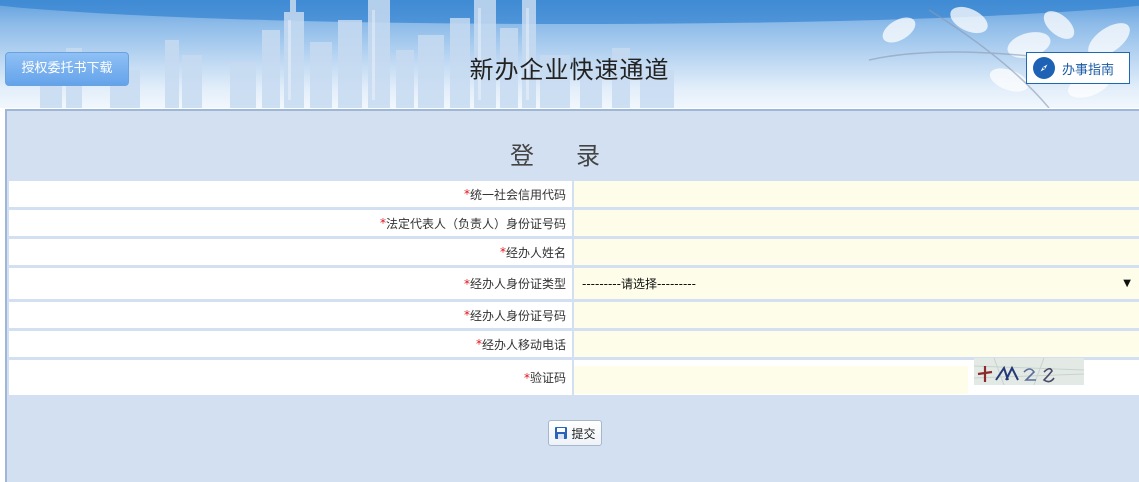 The height and width of the screenshot is (482, 1139). I want to click on login-title: 登录, so click(576, 156).